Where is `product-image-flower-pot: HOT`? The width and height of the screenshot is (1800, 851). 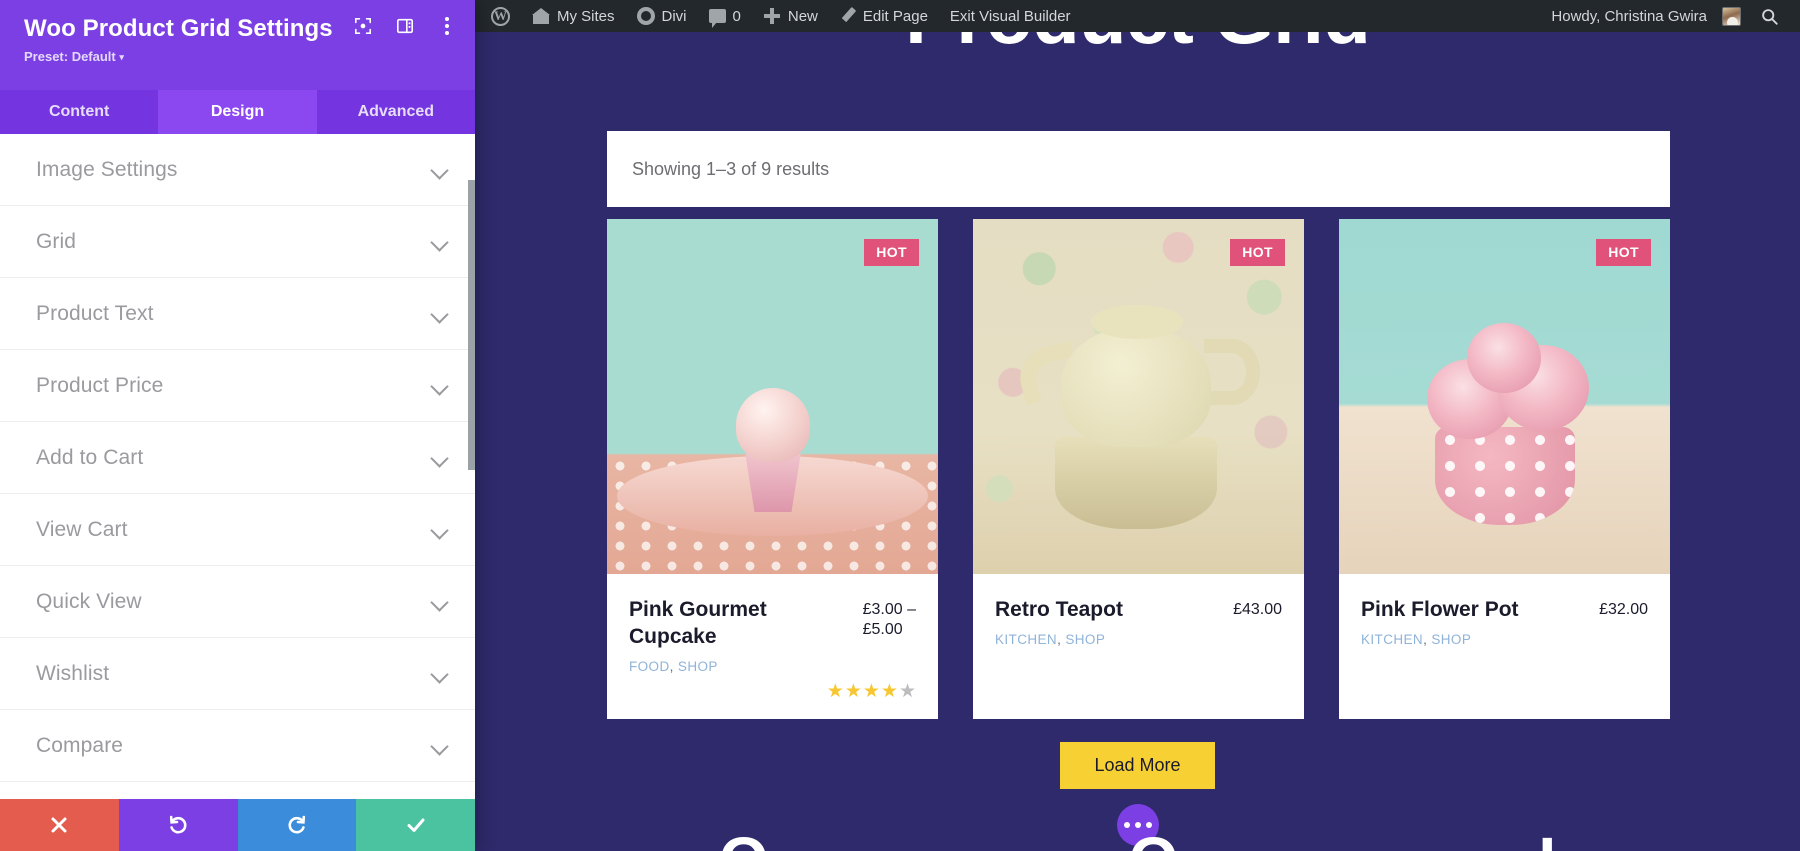 product-image-flower-pot: HOT is located at coordinates (1504, 396).